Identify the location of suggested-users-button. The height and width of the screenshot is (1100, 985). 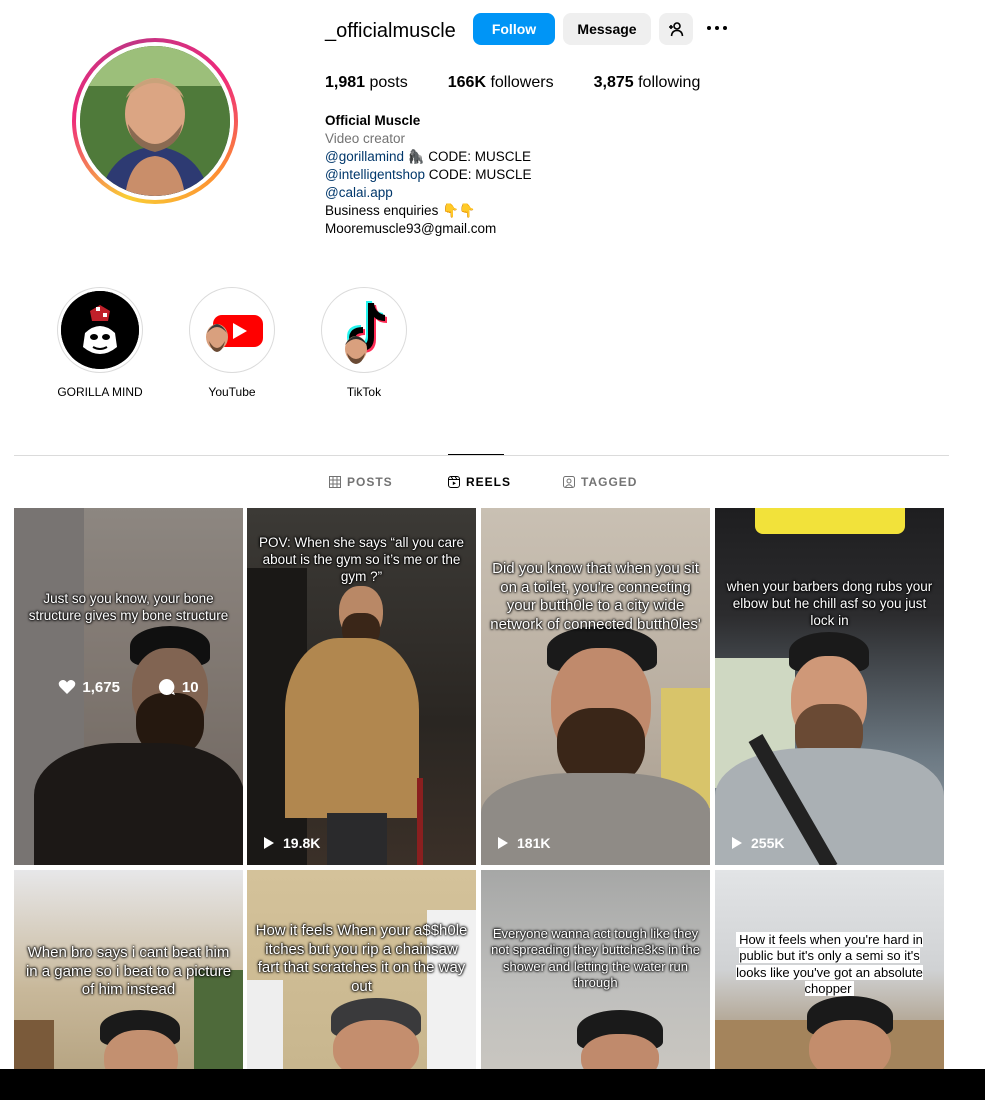
(676, 29).